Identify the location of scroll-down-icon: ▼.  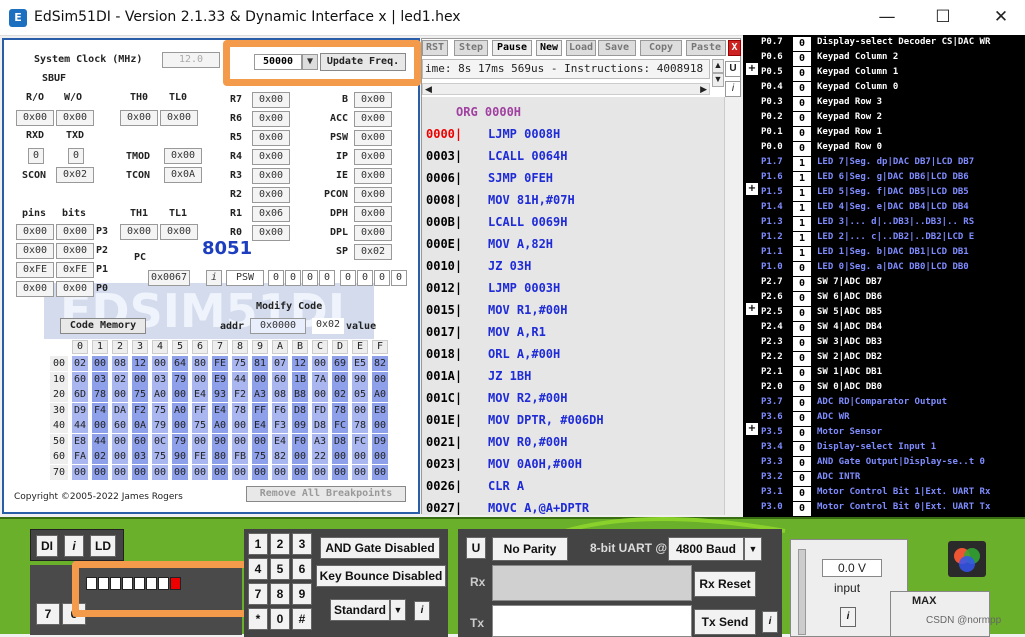
(718, 80).